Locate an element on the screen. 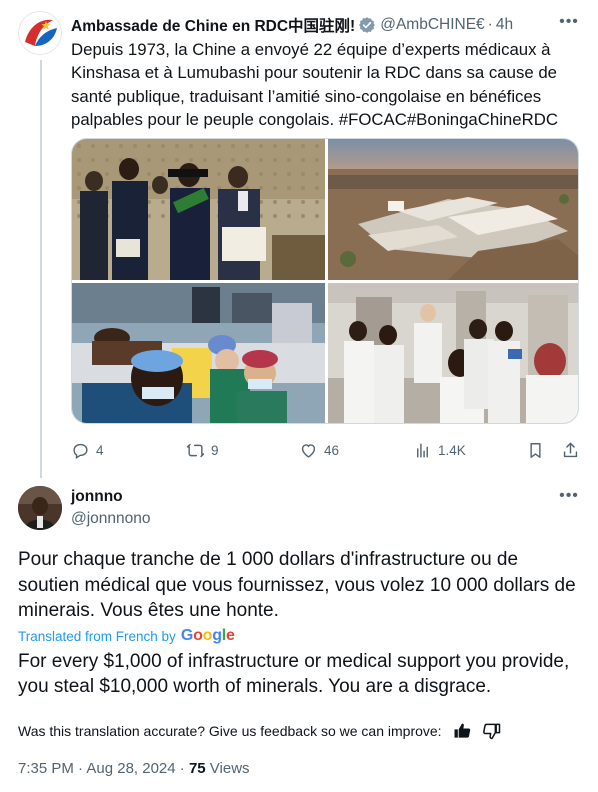 The height and width of the screenshot is (792, 598). reply-timestamp: 7:35 PM · Aug 28, 2024 · is located at coordinates (103, 768).